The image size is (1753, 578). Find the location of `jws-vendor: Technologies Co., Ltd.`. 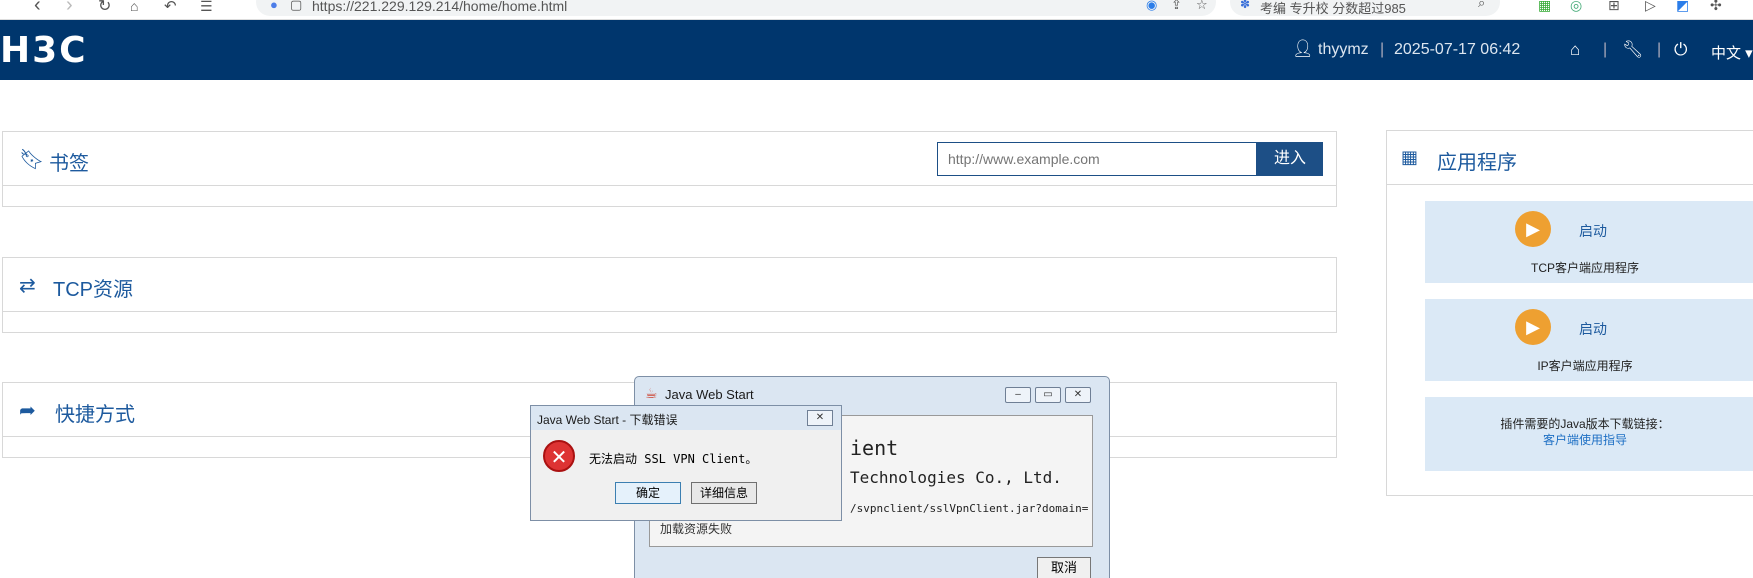

jws-vendor: Technologies Co., Ltd. is located at coordinates (956, 477).